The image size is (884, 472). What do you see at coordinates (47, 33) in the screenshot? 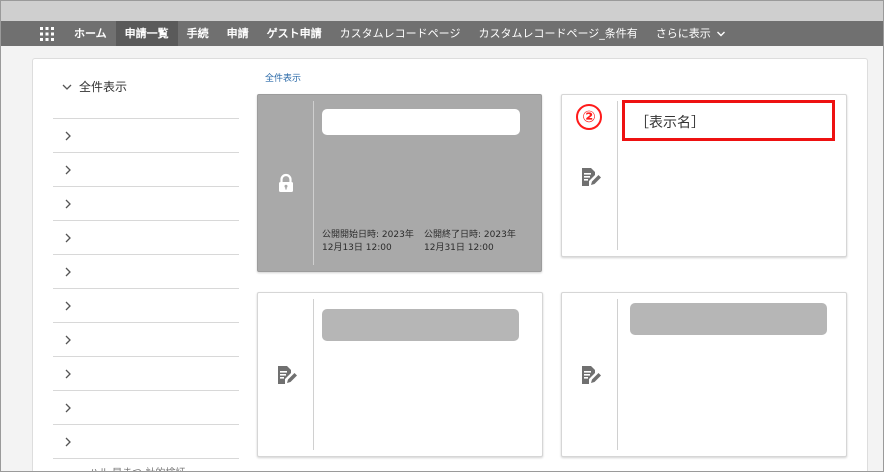
I see `app-launcher-icon` at bounding box center [47, 33].